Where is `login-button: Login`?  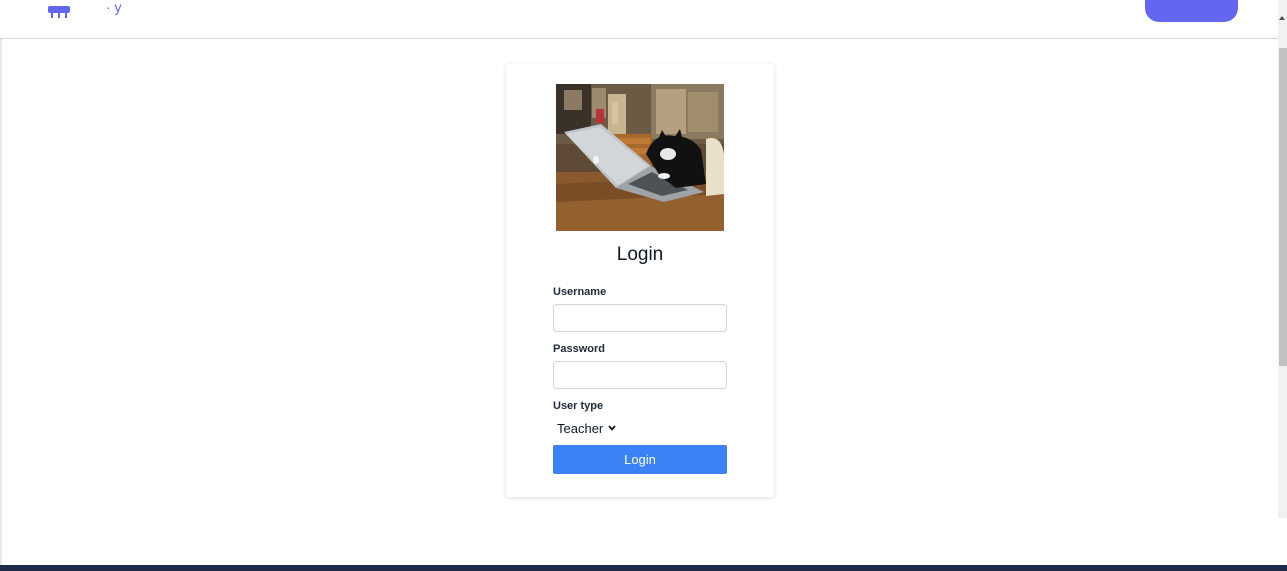 login-button: Login is located at coordinates (640, 459).